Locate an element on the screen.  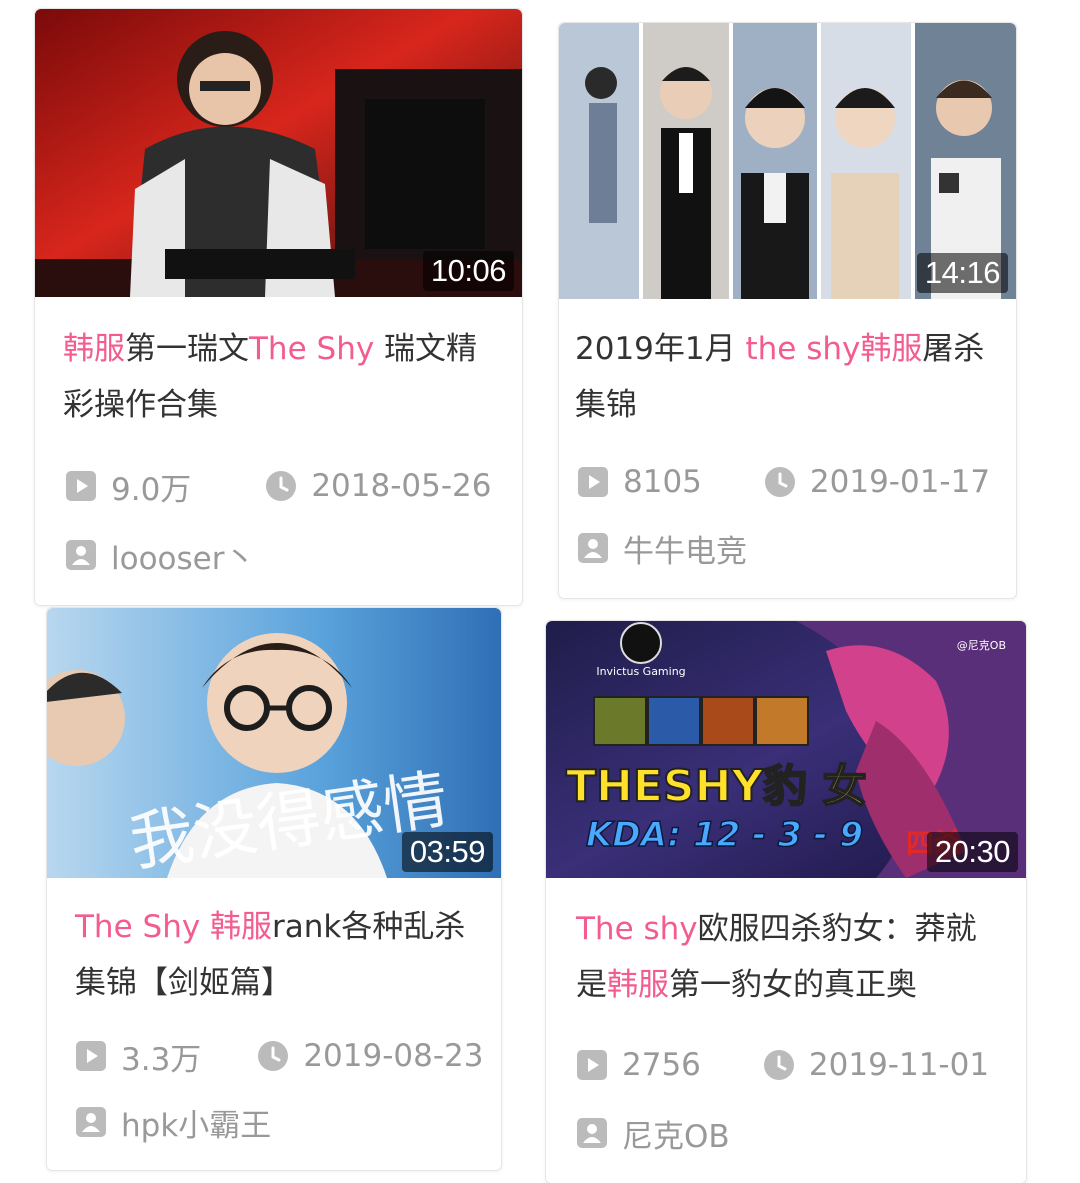
author-name: loooser丶 is located at coordinates (183, 558).